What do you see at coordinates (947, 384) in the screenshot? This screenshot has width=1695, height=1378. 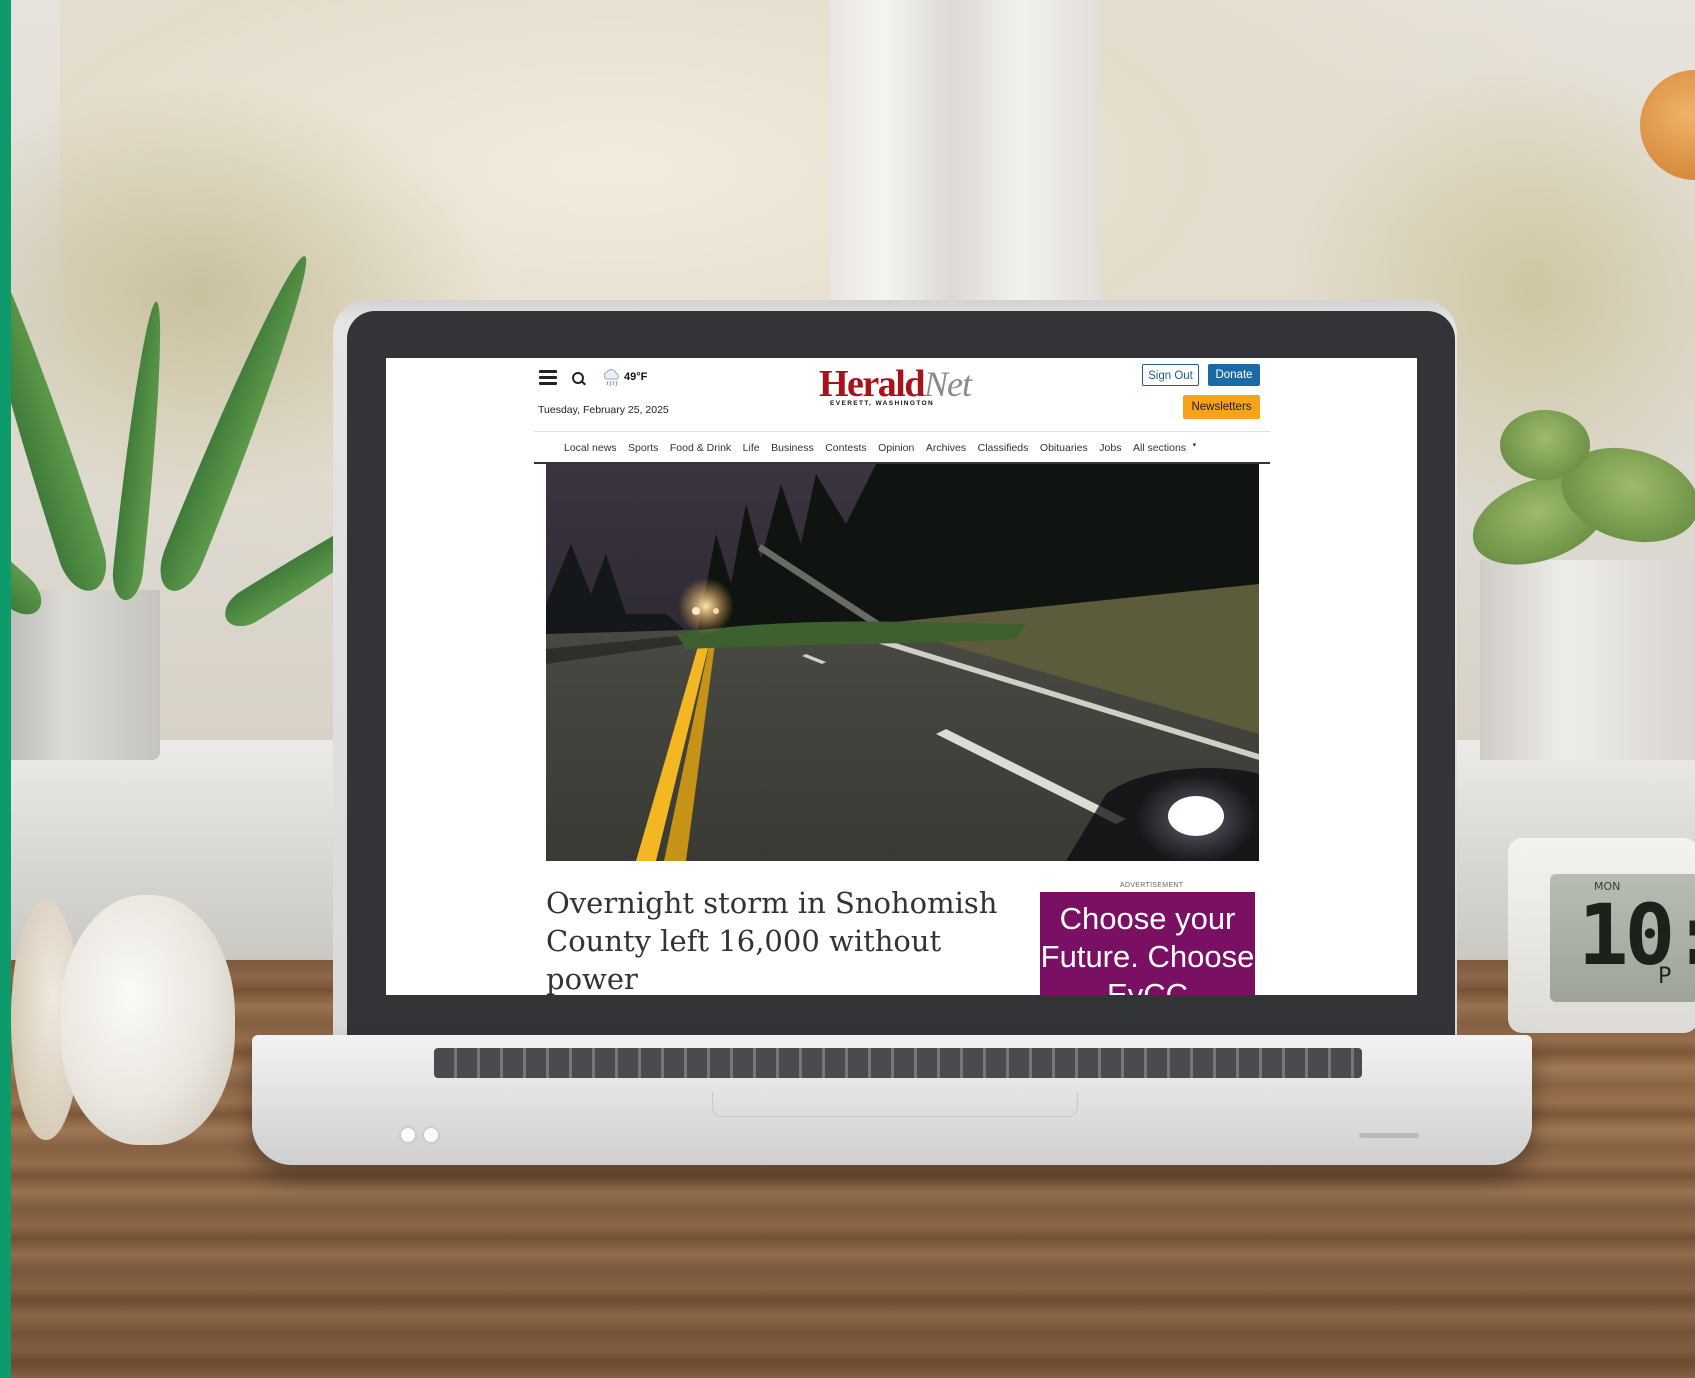 I see `logo-net: Net` at bounding box center [947, 384].